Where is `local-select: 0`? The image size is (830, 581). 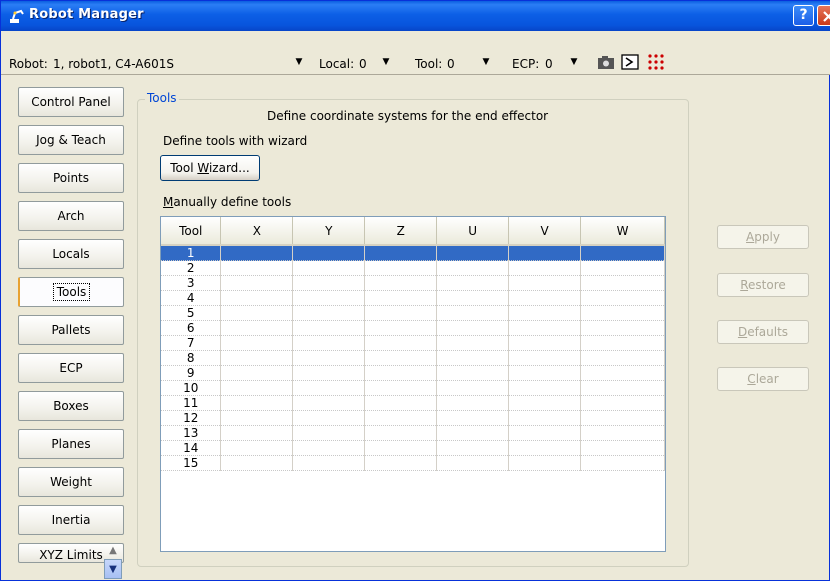 local-select: 0 is located at coordinates (363, 64).